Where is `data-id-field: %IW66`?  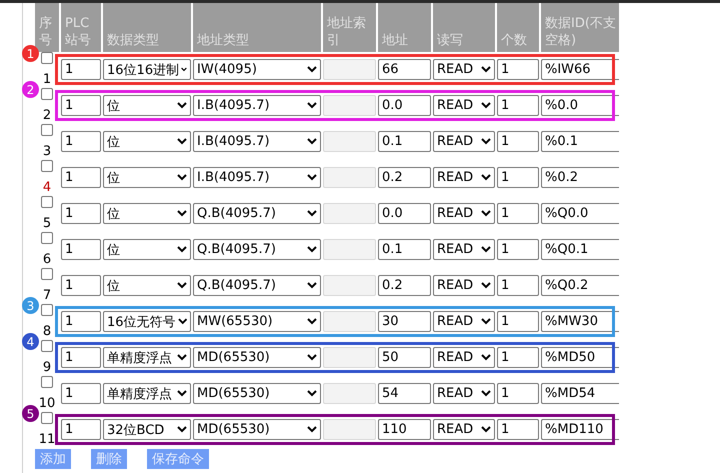 data-id-field: %IW66 is located at coordinates (580, 69).